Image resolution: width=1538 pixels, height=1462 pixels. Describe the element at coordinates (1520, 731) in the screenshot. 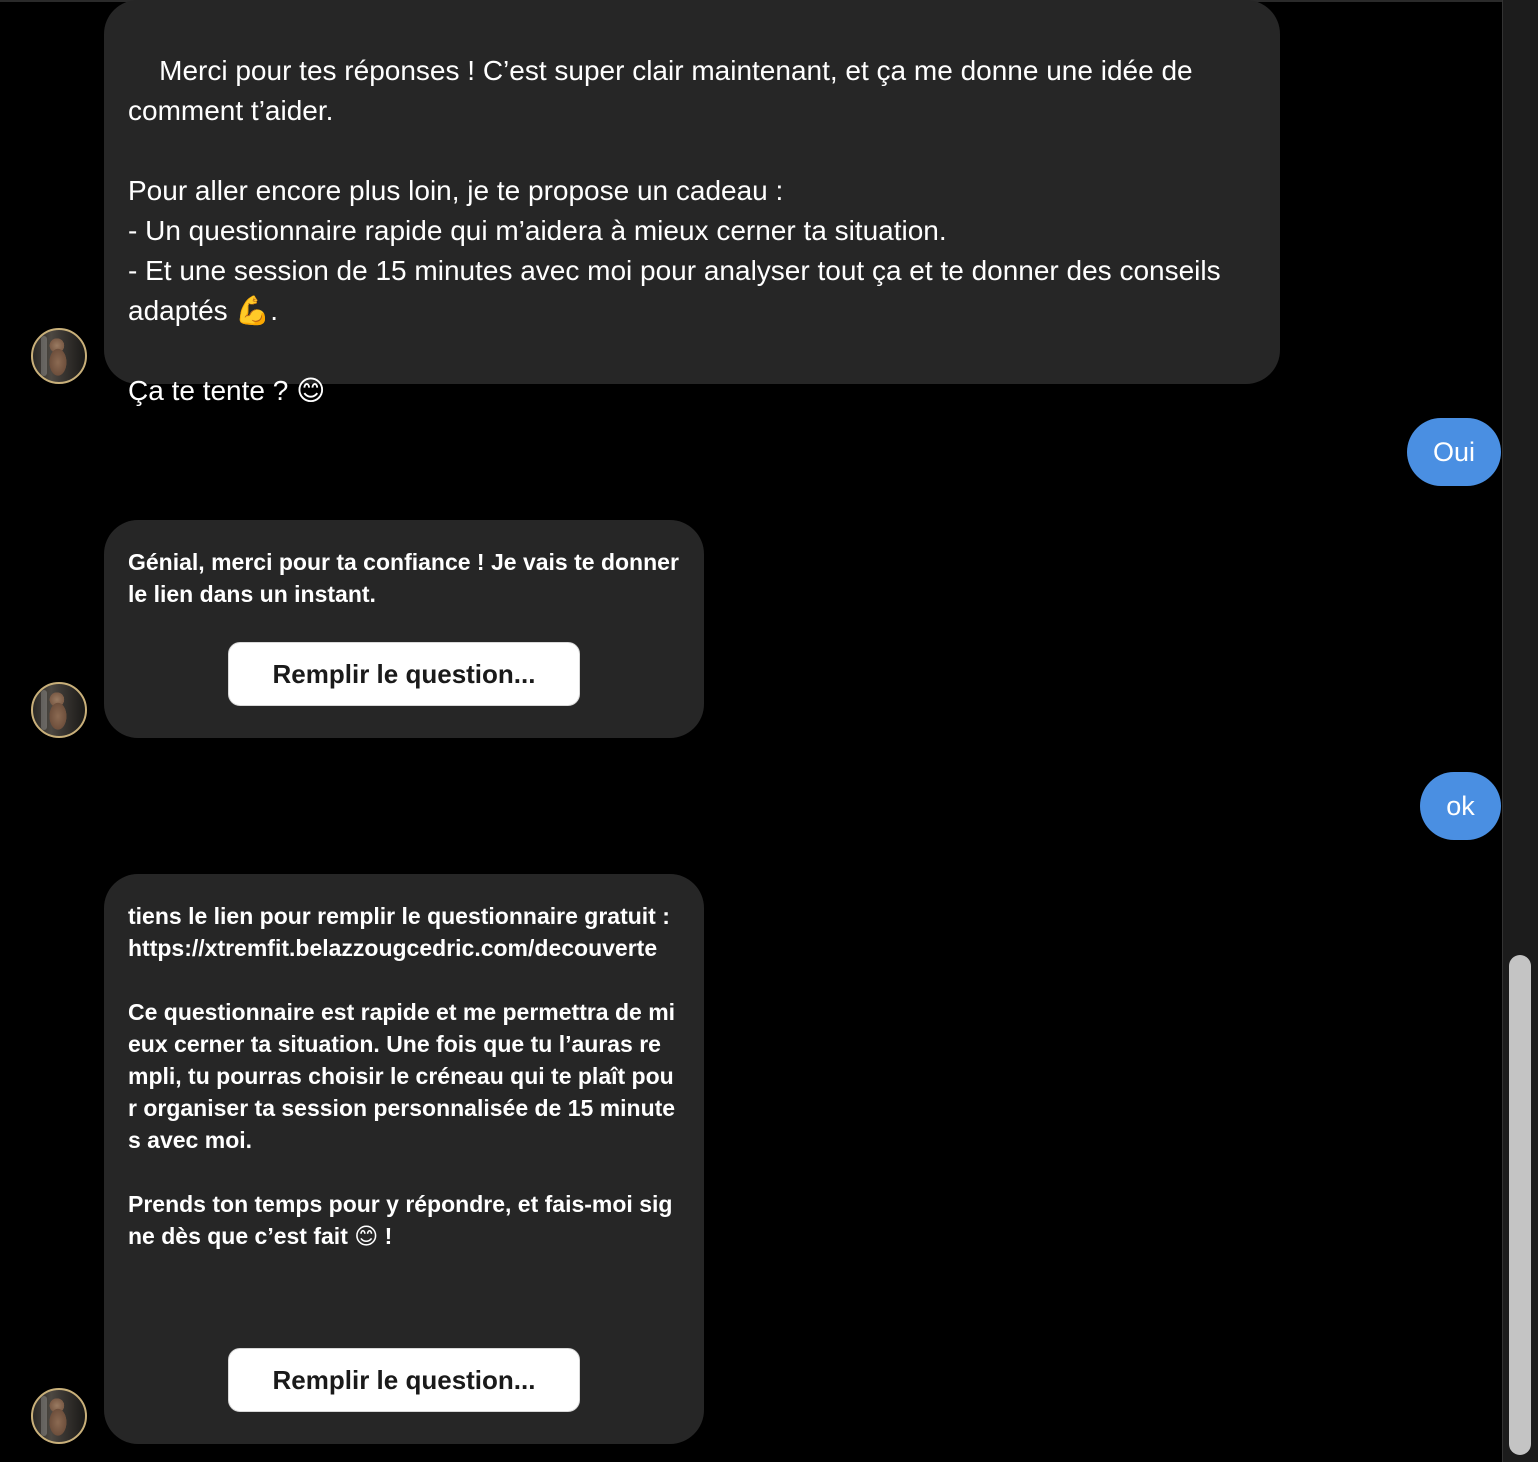

I see `scrollbar-track` at that location.